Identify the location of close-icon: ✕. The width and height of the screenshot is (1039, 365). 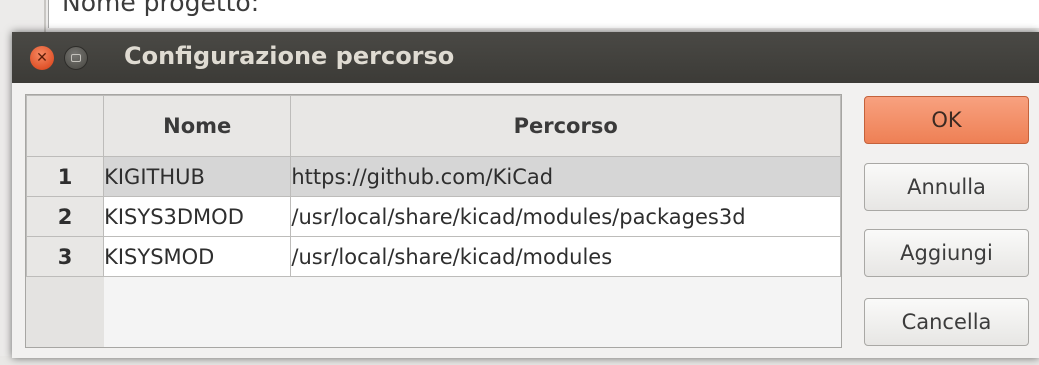
(42, 58).